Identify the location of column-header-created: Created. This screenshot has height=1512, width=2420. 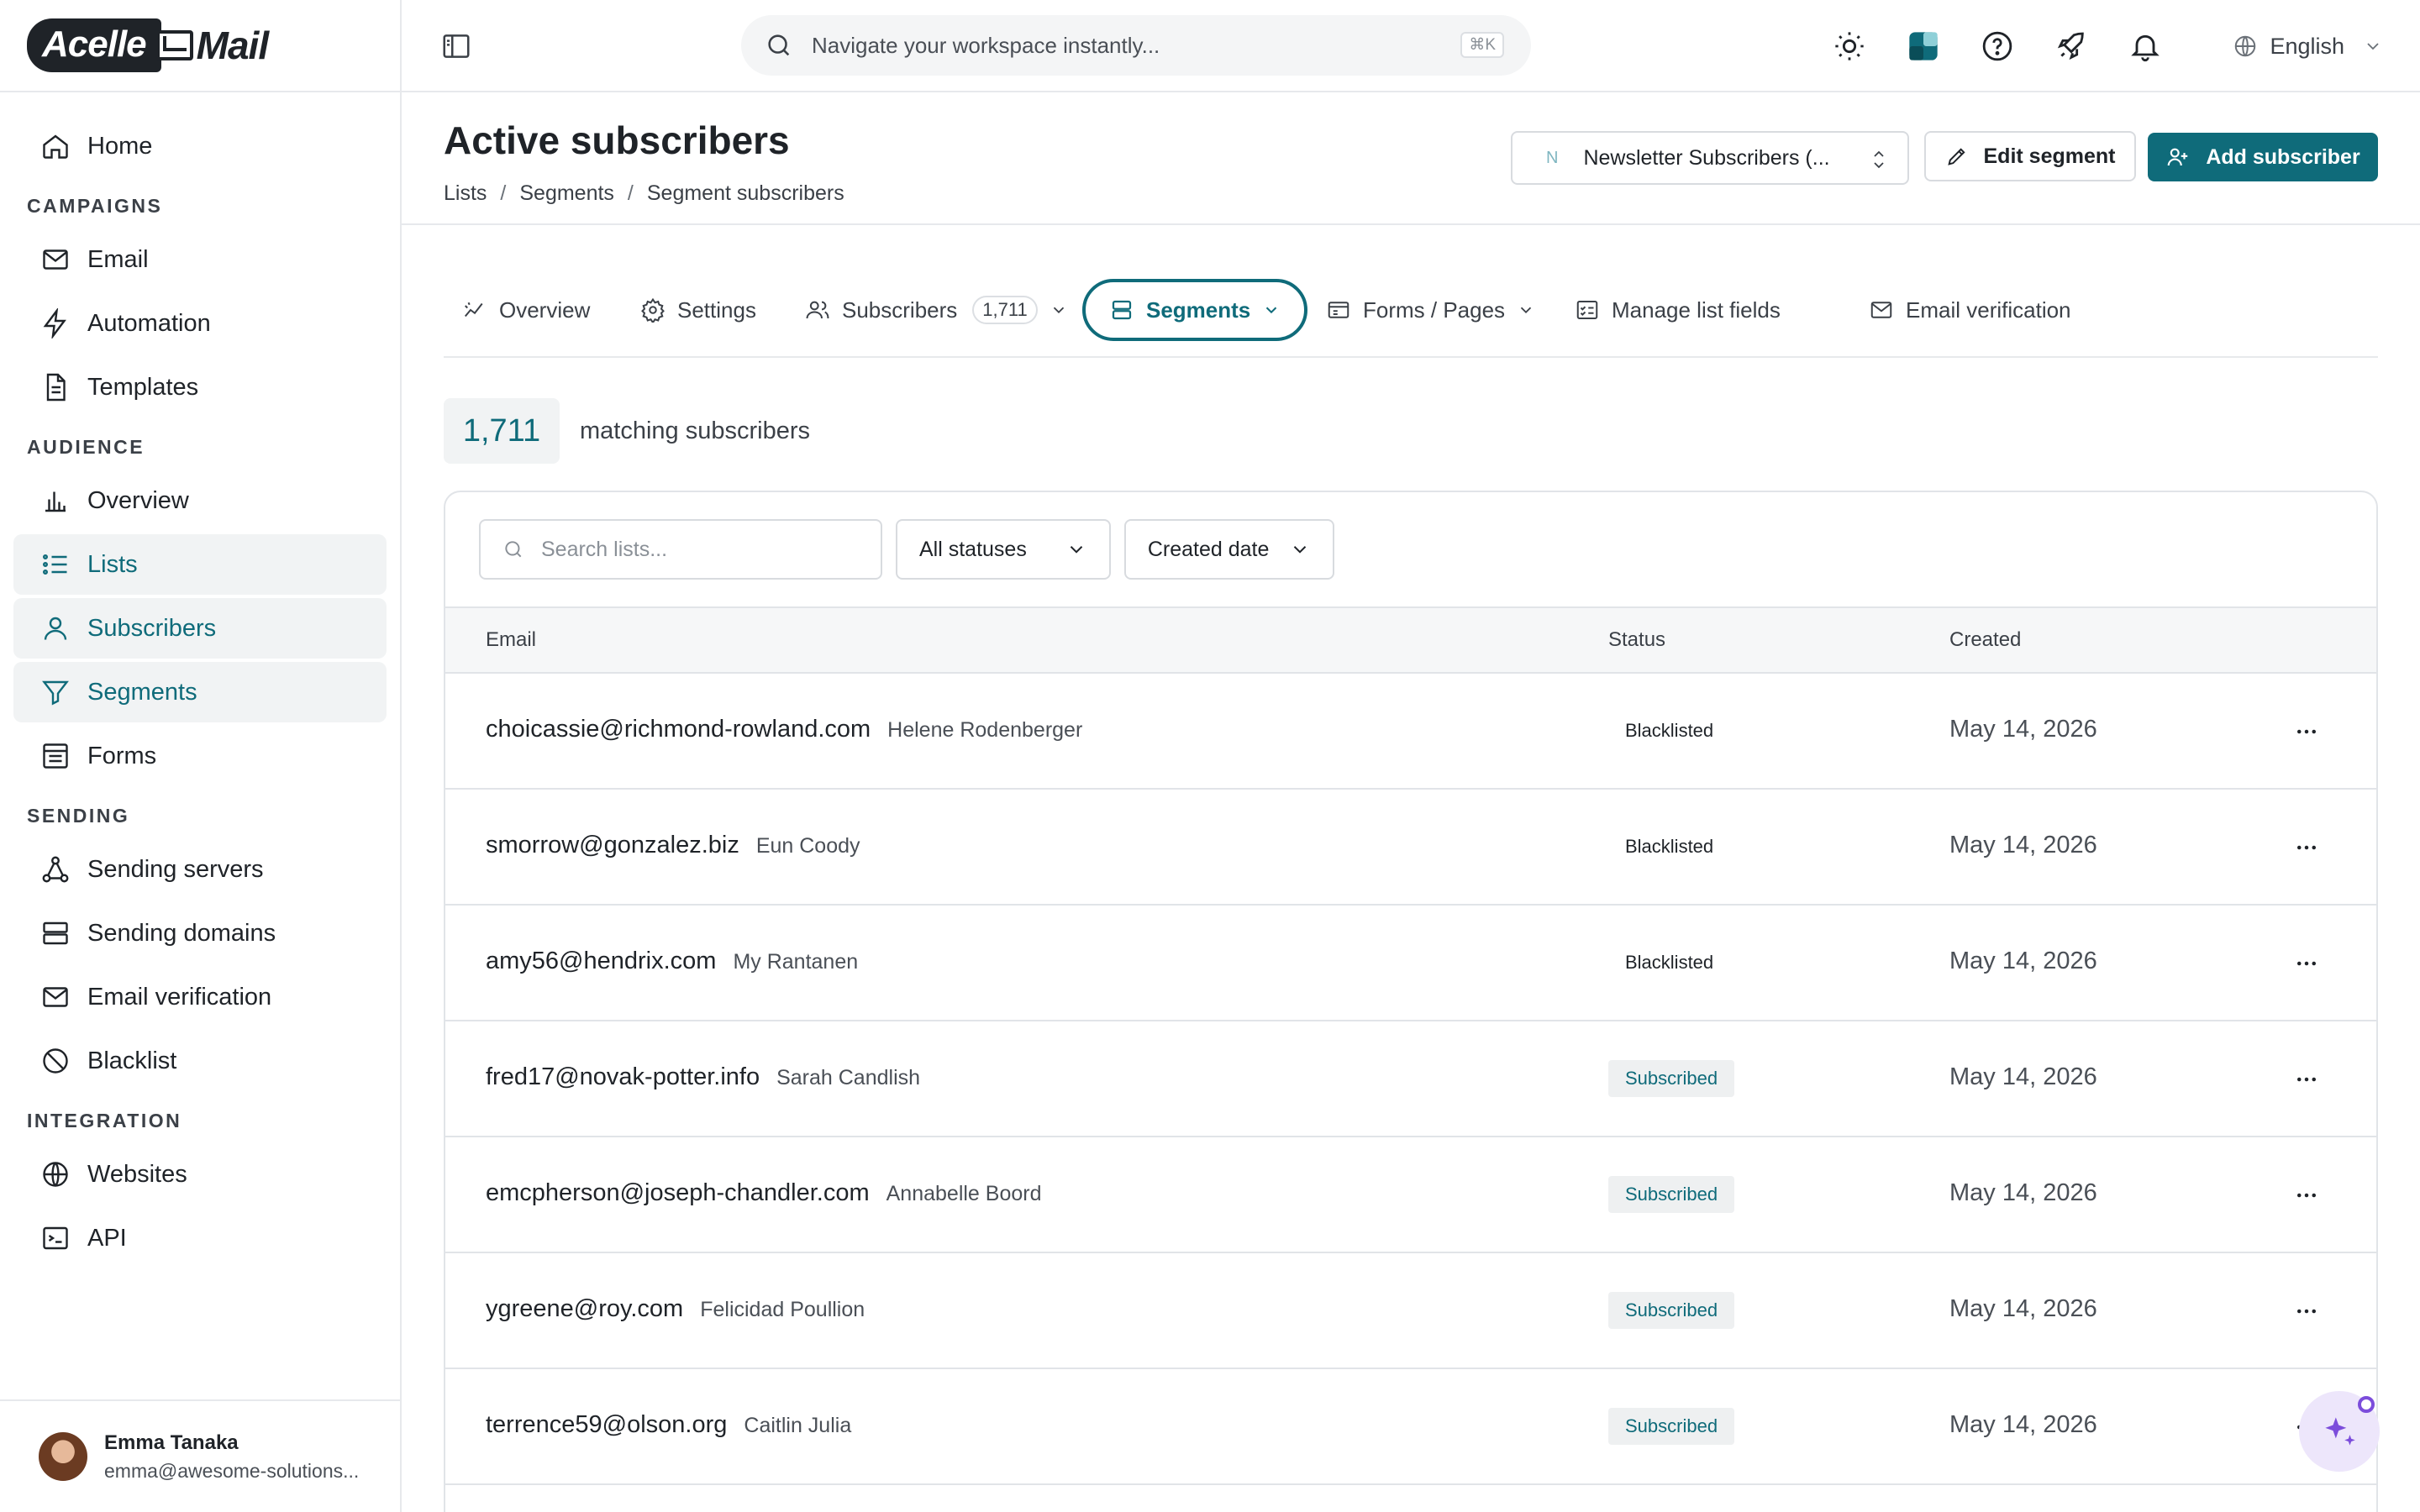
(1985, 640).